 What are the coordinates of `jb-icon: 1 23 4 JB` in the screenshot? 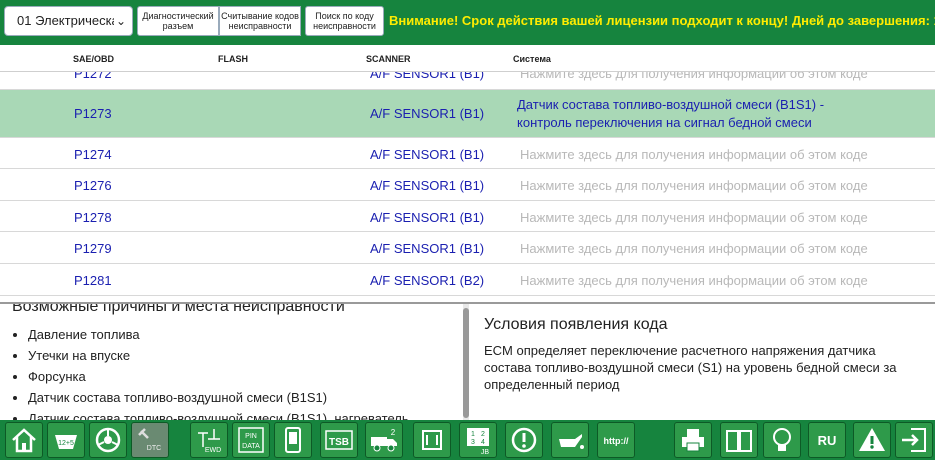 It's located at (478, 441).